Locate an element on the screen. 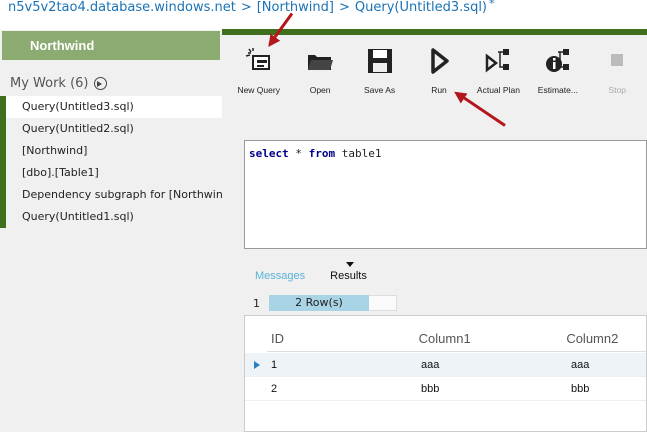 This screenshot has width=647, height=432. row-count: 2 Row(s) is located at coordinates (319, 303).